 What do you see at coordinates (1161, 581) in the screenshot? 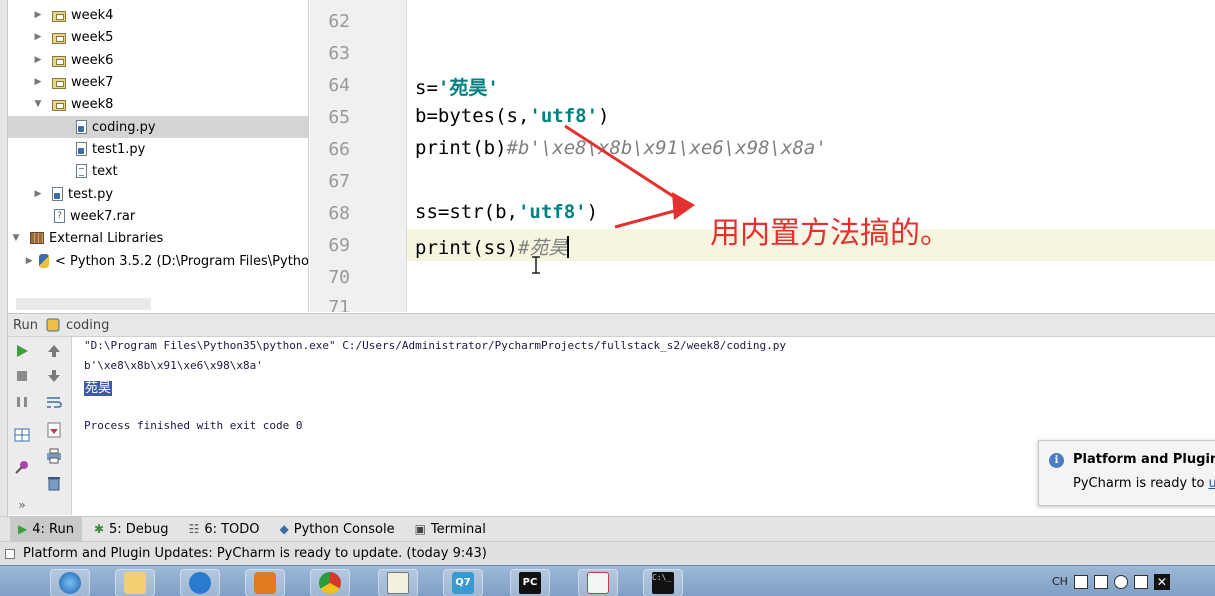
I see `close-icon: ✕` at bounding box center [1161, 581].